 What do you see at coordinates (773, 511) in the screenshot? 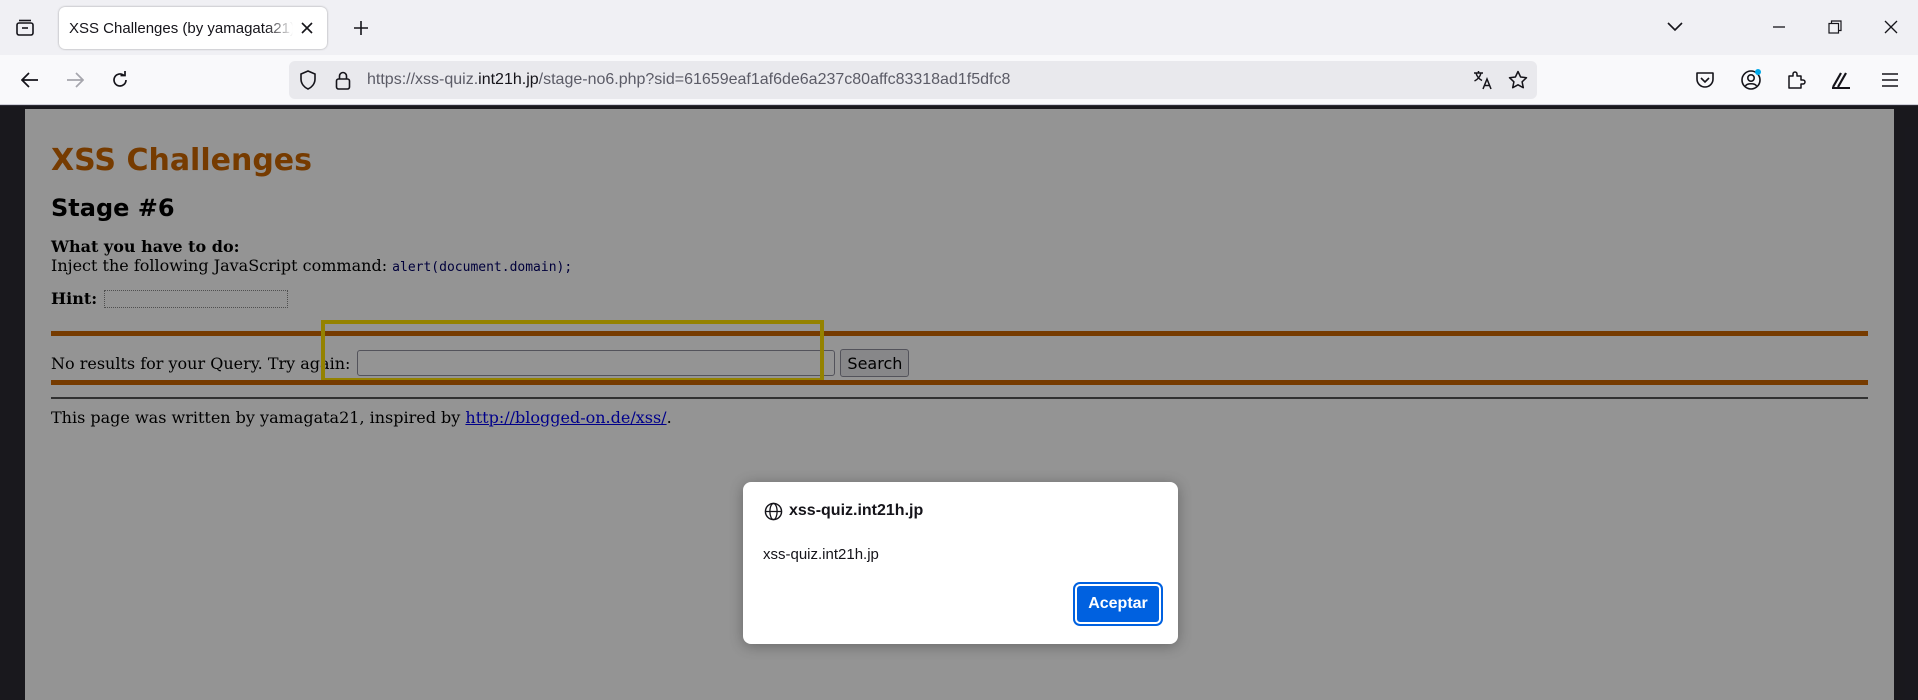
I see `globe-icon` at bounding box center [773, 511].